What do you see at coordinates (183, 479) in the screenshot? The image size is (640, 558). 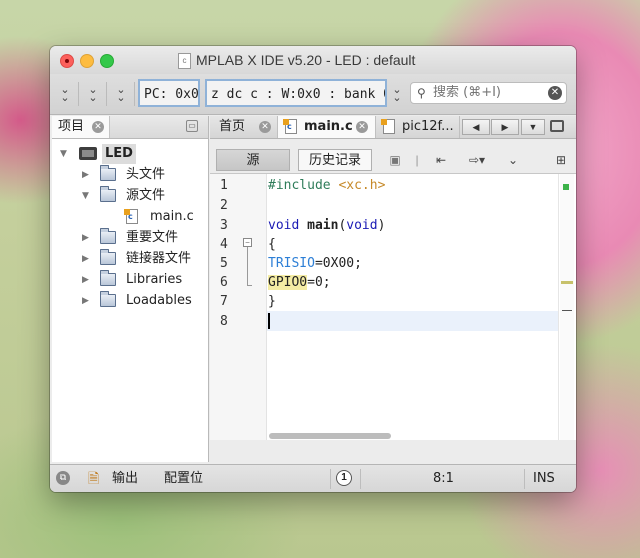 I see `config-bits-label: 配置位` at bounding box center [183, 479].